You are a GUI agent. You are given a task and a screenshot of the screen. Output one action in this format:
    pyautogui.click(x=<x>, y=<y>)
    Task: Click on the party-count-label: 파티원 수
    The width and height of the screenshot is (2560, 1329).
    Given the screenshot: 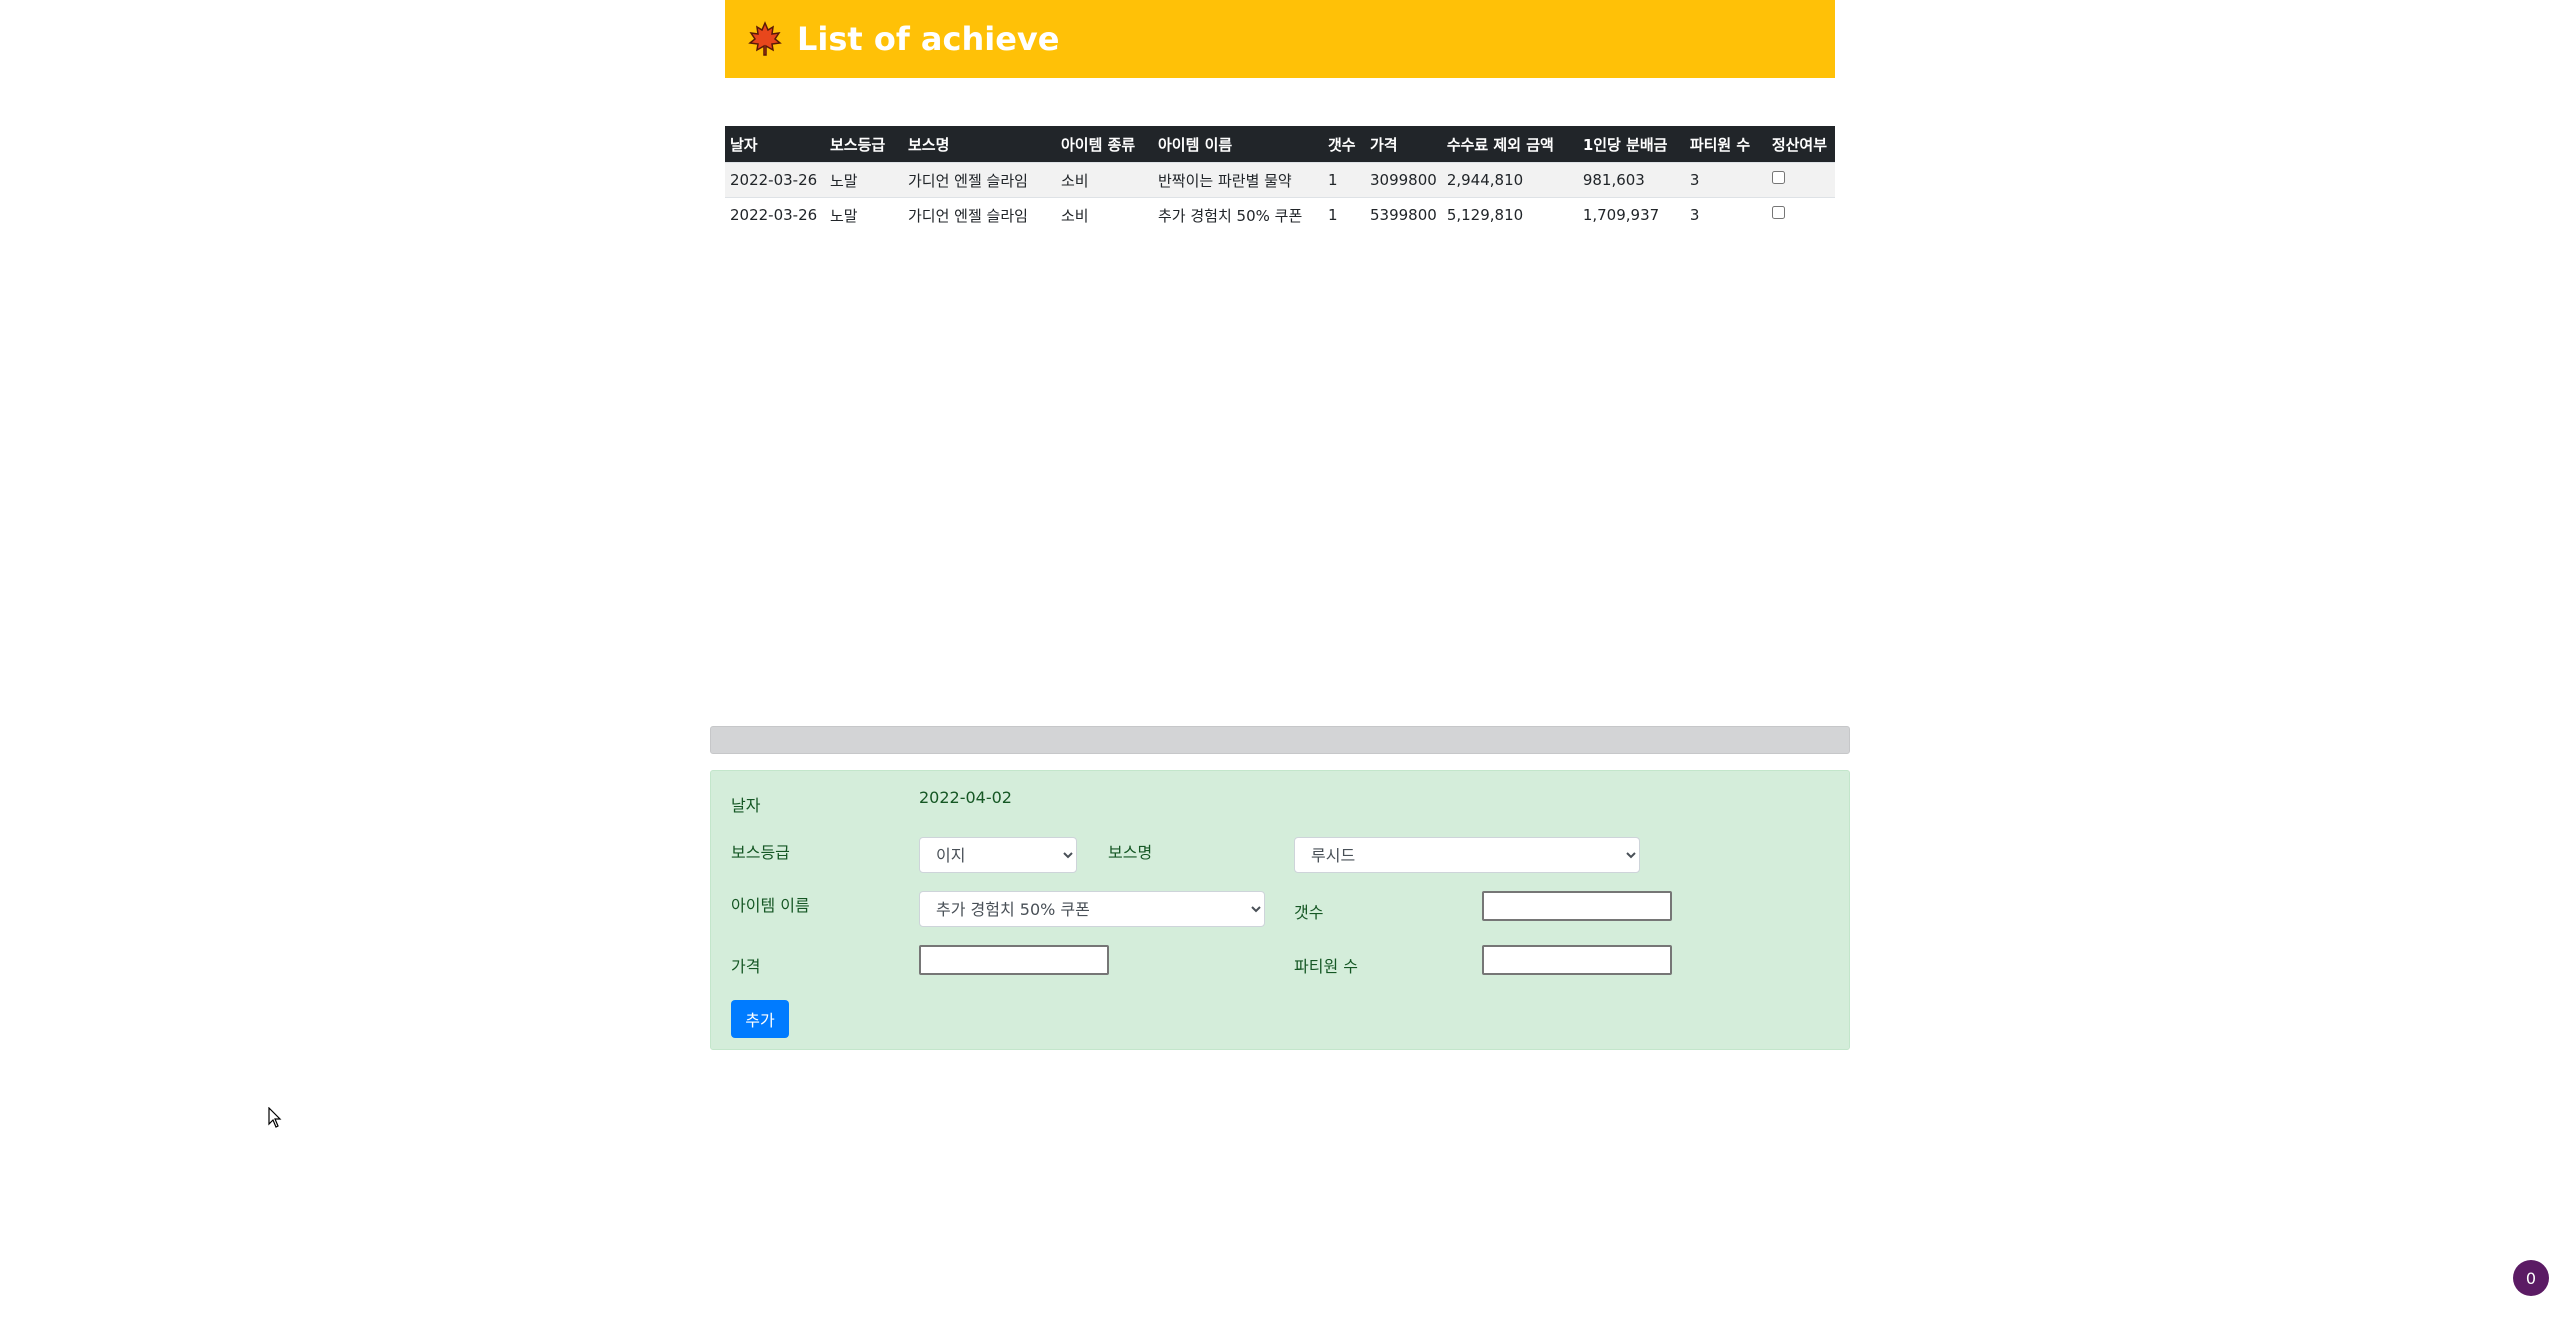 What is the action you would take?
    pyautogui.click(x=1326, y=966)
    